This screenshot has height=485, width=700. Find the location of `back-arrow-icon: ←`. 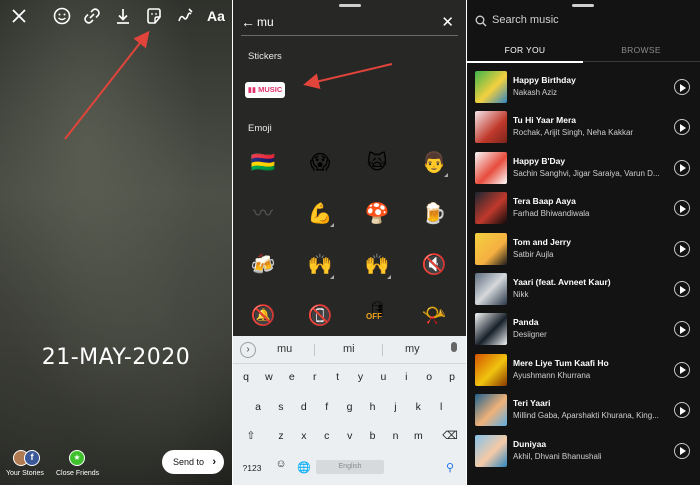

back-arrow-icon: ← is located at coordinates (248, 22).